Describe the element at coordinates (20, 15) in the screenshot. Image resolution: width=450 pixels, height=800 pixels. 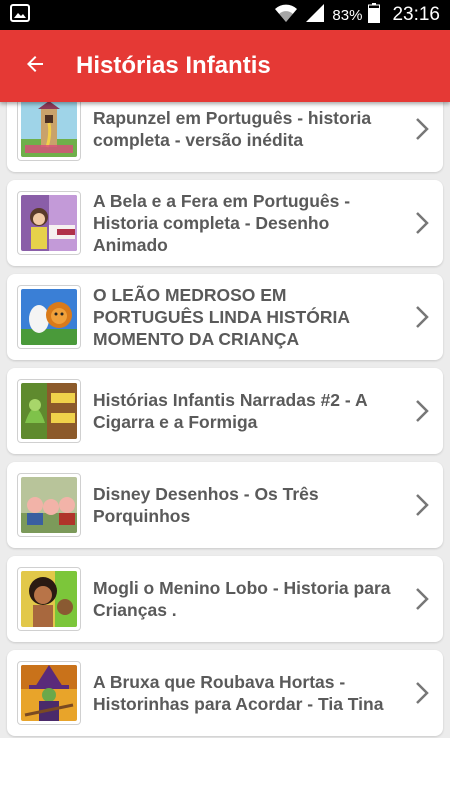
I see `image-icon` at that location.